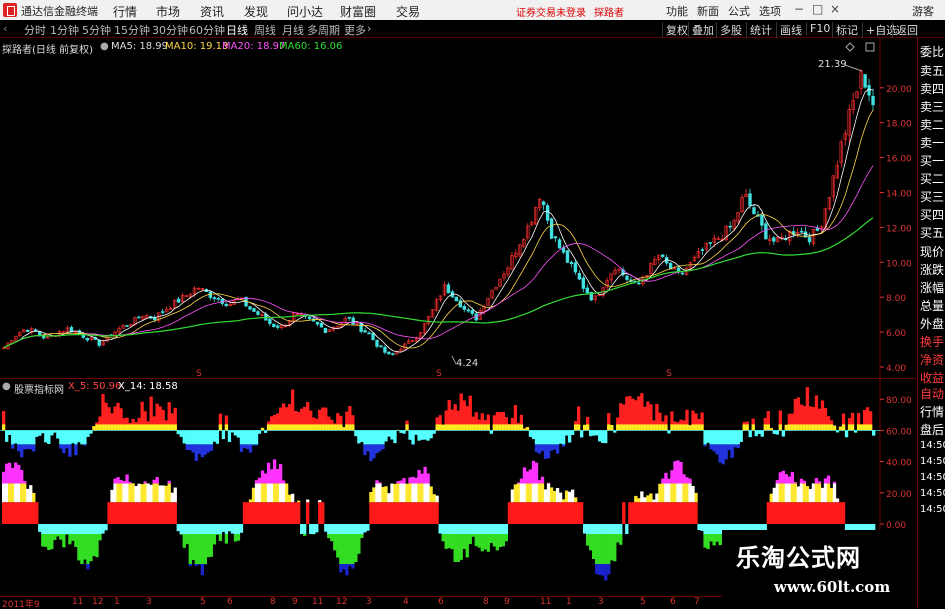 This screenshot has width=945, height=609. What do you see at coordinates (96, 30) in the screenshot?
I see `period-5min: 5分钟` at bounding box center [96, 30].